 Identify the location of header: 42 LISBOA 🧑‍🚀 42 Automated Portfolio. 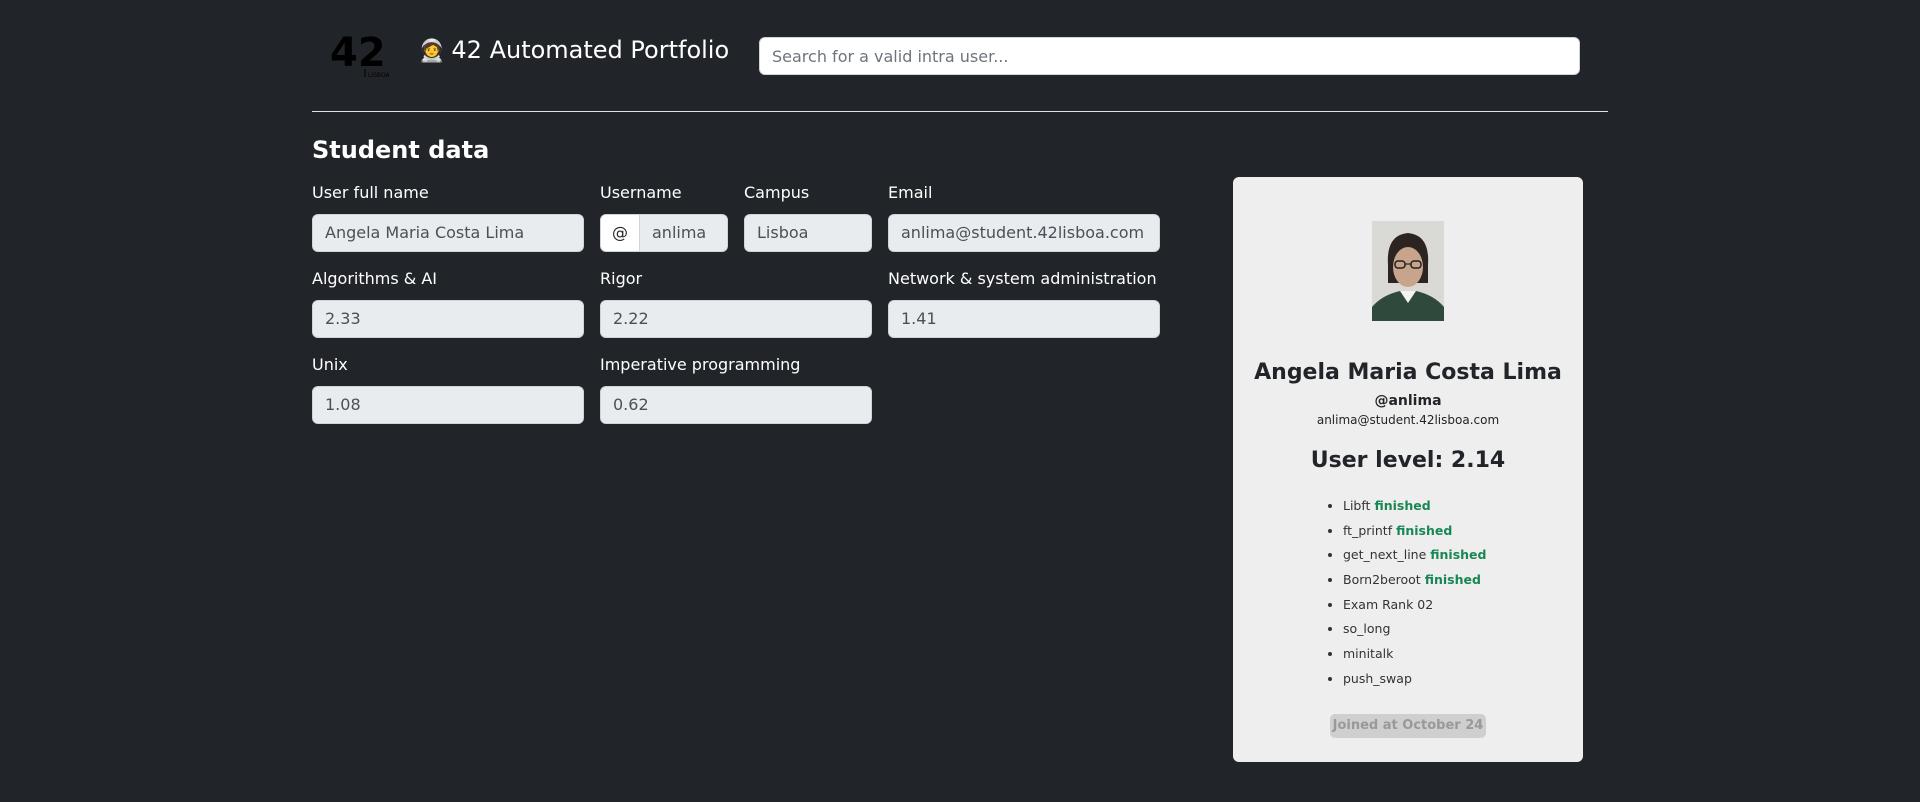
(960, 56).